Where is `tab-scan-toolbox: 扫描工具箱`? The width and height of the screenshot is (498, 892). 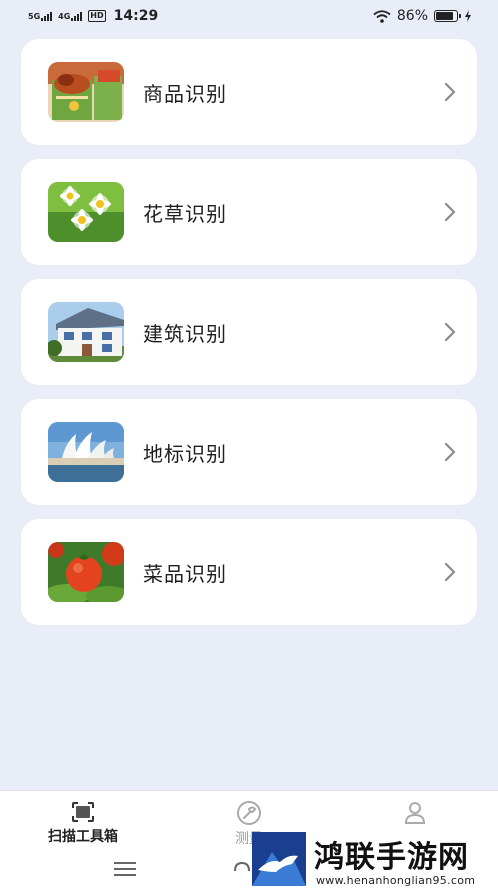 tab-scan-toolbox: 扫描工具箱 is located at coordinates (83, 822).